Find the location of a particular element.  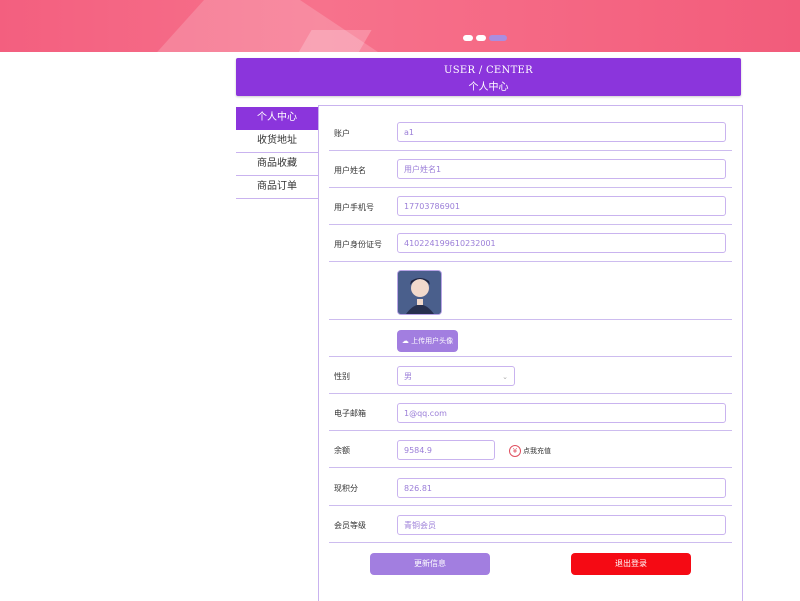

avatar-image is located at coordinates (419, 292).